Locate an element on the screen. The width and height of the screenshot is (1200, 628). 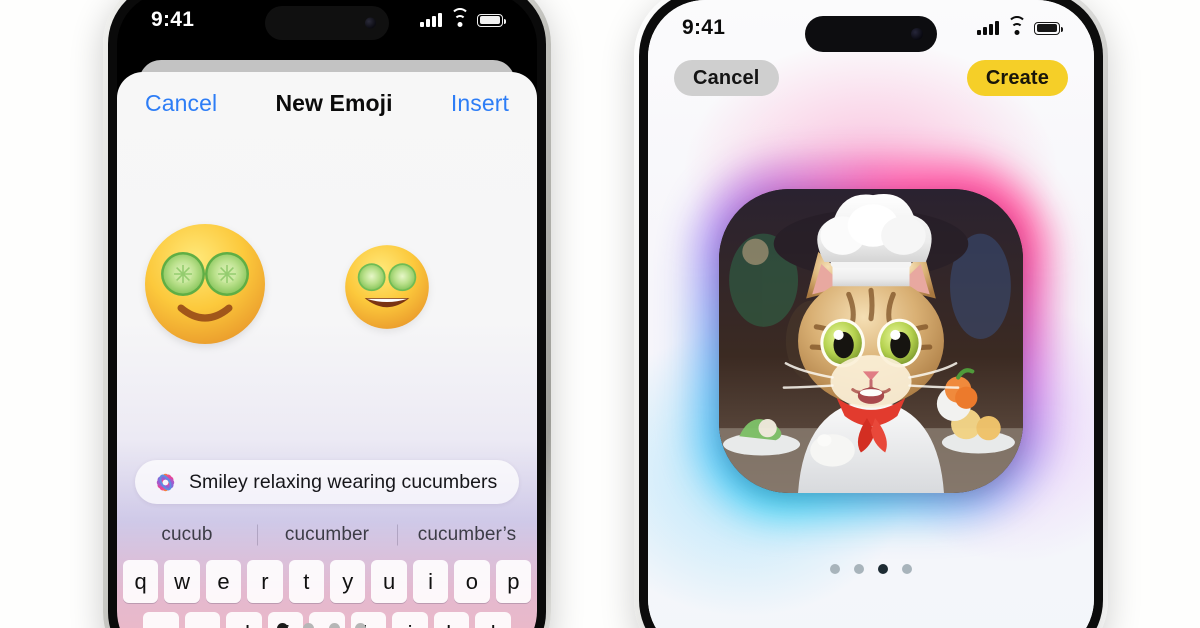
key-e: e is located at coordinates (223, 581).